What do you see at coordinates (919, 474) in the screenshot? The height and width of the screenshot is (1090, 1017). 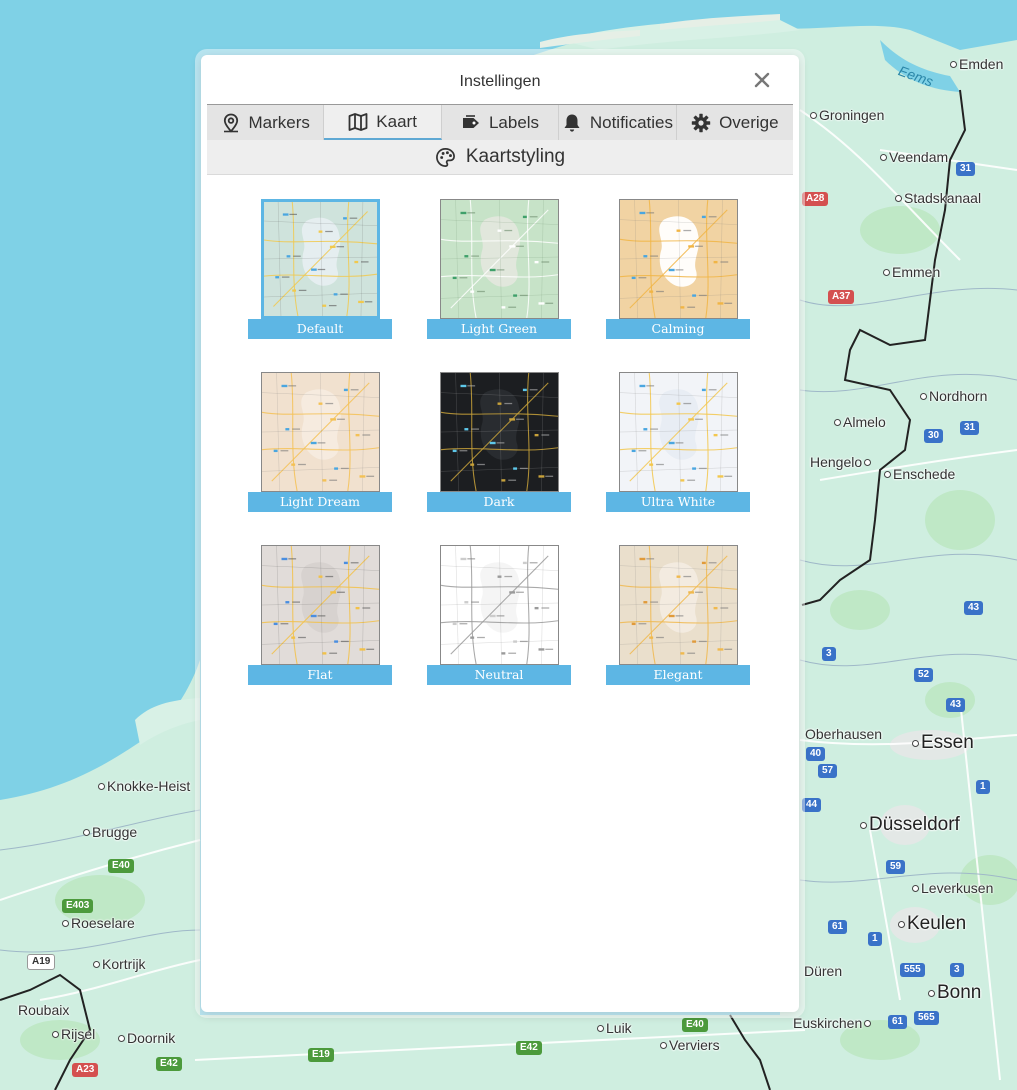 I see `map-place: Enschede` at bounding box center [919, 474].